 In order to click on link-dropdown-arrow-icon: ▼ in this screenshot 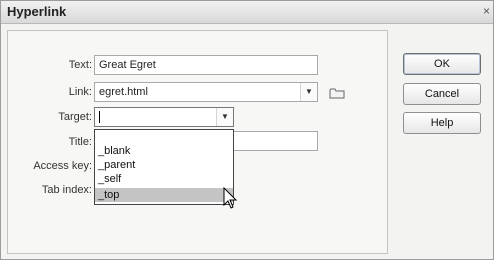, I will do `click(308, 92)`.